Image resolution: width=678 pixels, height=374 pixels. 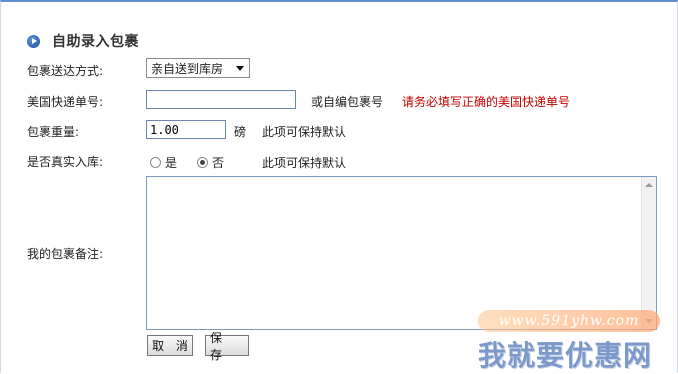 What do you see at coordinates (33, 41) in the screenshot?
I see `play-circle-icon` at bounding box center [33, 41].